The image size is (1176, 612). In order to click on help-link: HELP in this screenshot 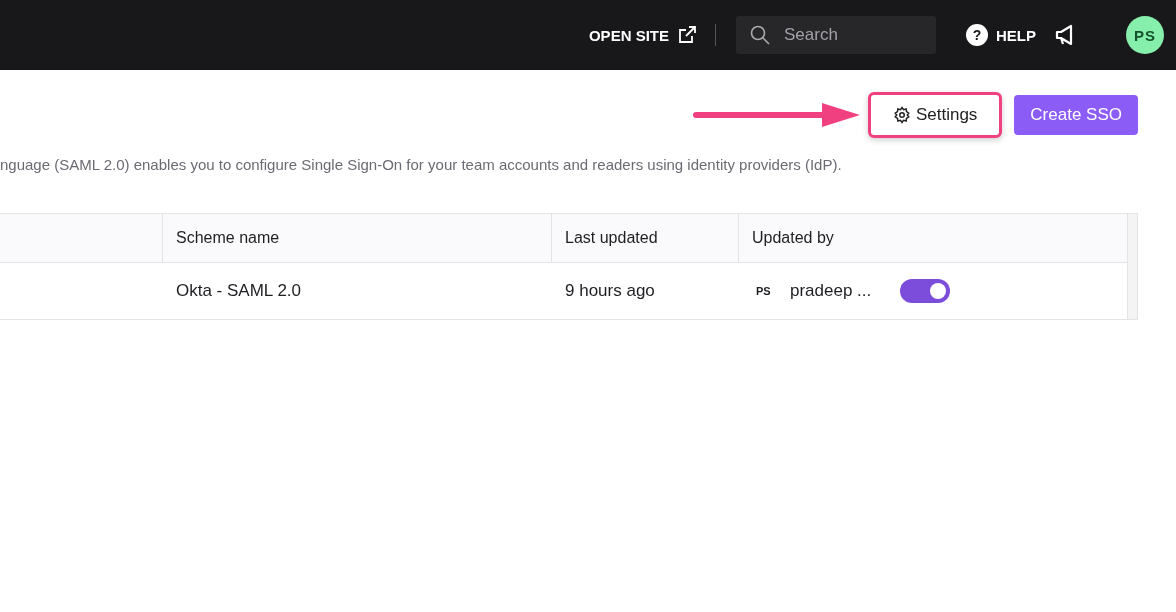, I will do `click(1016, 35)`.